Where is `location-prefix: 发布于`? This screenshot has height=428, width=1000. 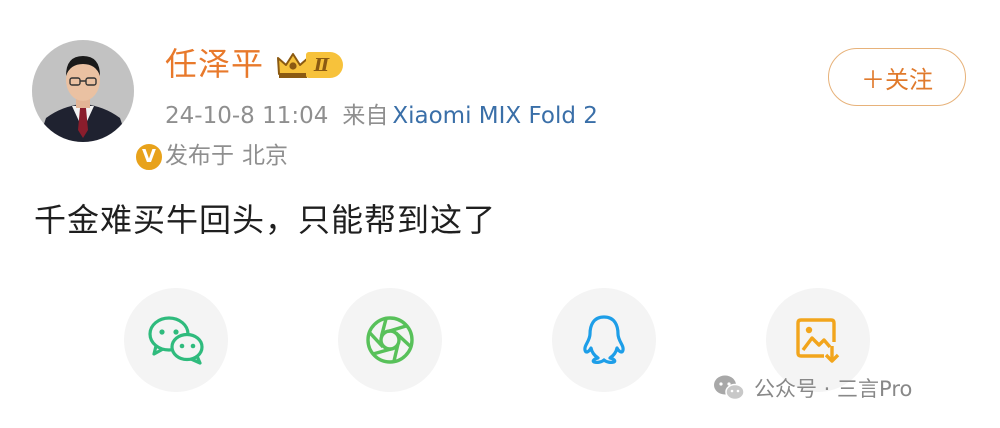
location-prefix: 发布于 is located at coordinates (199, 156).